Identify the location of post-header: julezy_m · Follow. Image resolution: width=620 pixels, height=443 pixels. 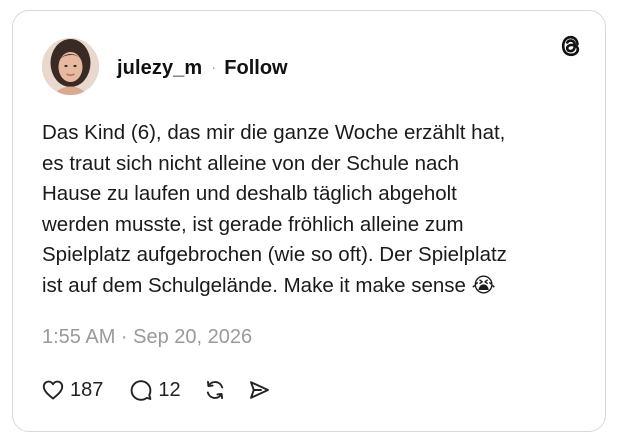
(202, 68).